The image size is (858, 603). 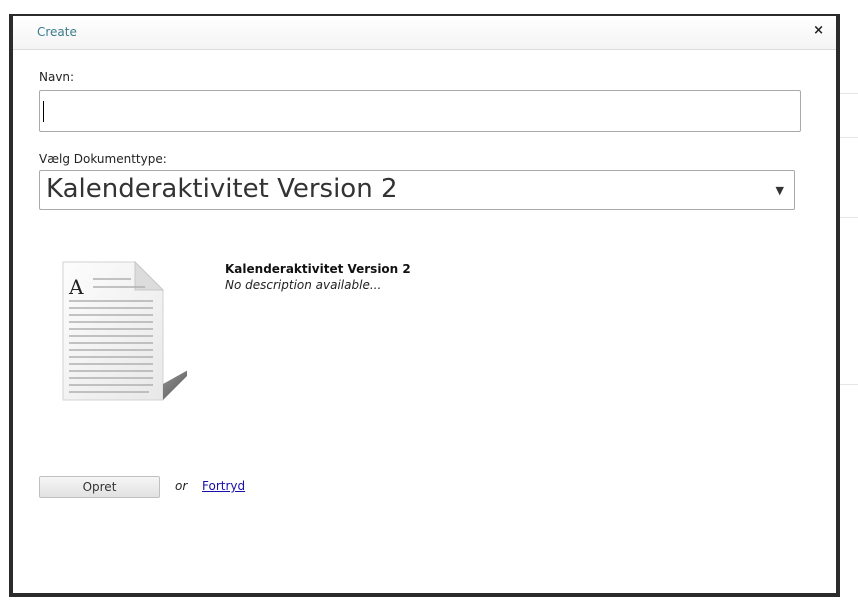 I want to click on chevron-down-icon: ▼, so click(x=779, y=190).